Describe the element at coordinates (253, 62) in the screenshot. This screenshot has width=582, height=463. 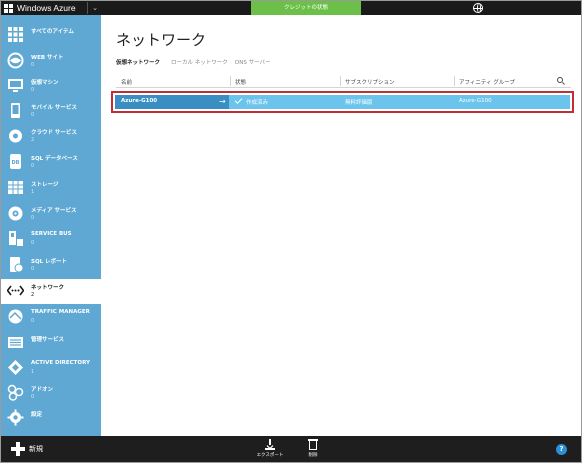
I see `tab-dns-servers: DNS サーバー` at that location.